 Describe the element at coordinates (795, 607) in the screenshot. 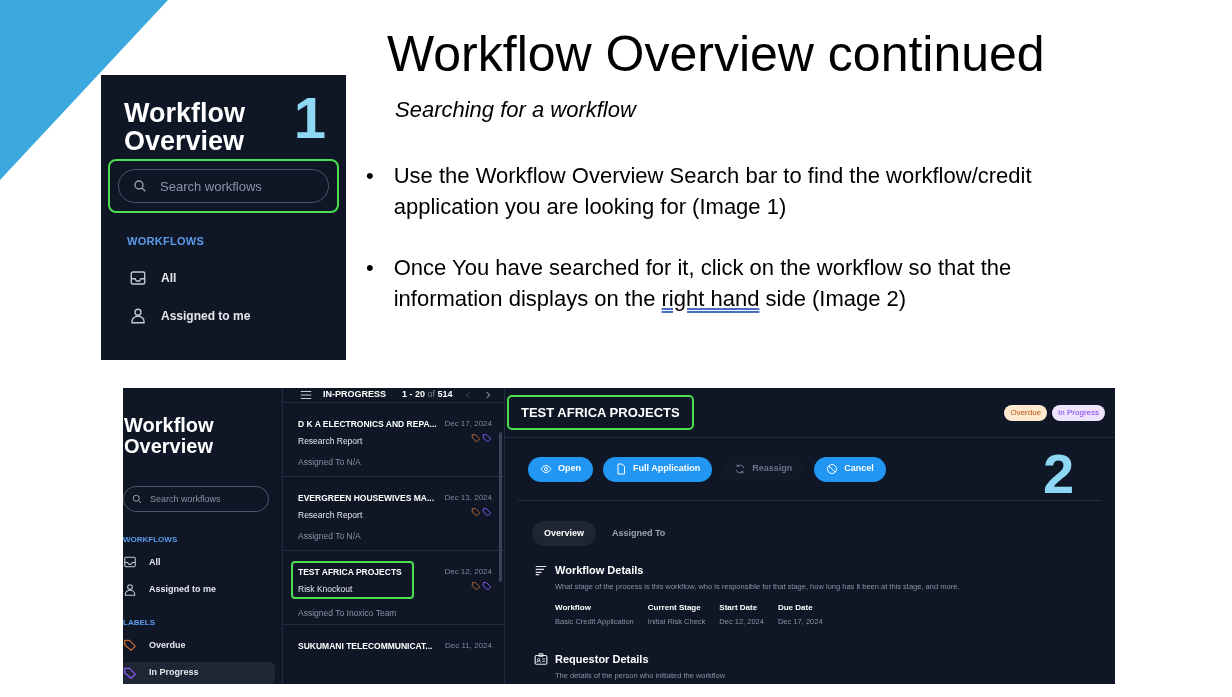

I see `field-label: Due Date` at that location.